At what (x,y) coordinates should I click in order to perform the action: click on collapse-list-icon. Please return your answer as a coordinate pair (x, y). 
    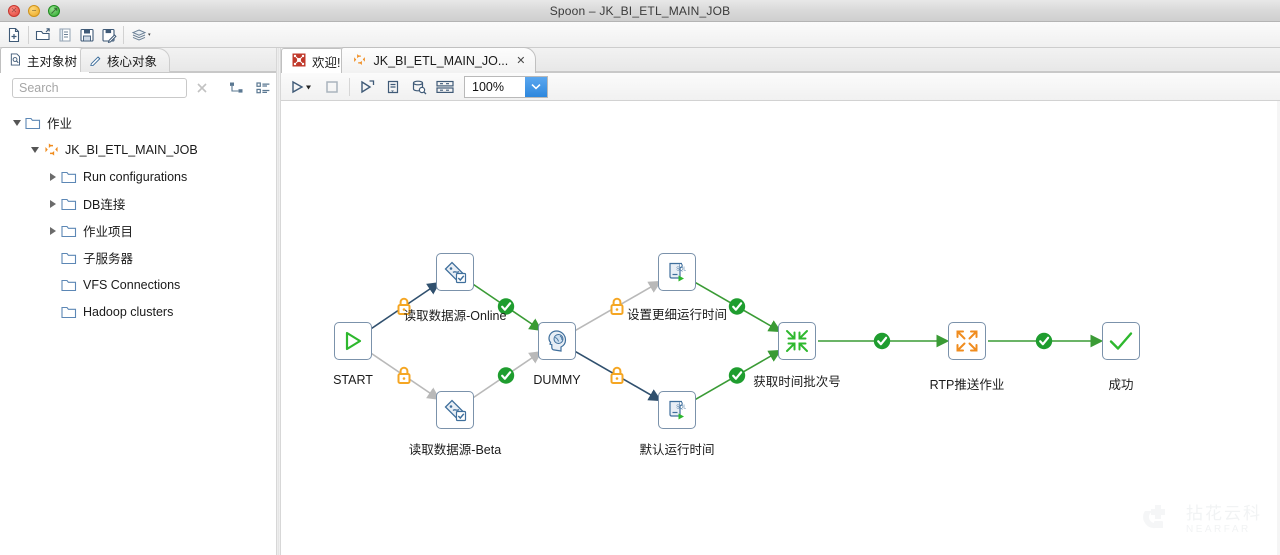
    Looking at the image, I should click on (263, 88).